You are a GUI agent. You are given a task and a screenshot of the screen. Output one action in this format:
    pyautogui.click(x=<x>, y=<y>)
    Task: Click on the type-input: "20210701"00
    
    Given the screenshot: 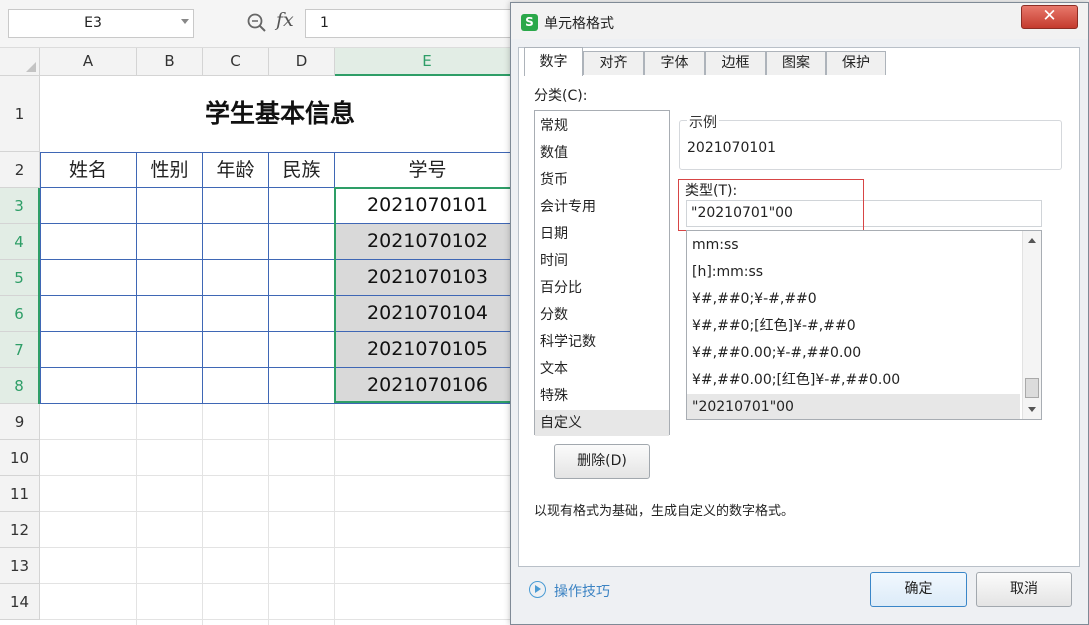 What is the action you would take?
    pyautogui.click(x=864, y=213)
    